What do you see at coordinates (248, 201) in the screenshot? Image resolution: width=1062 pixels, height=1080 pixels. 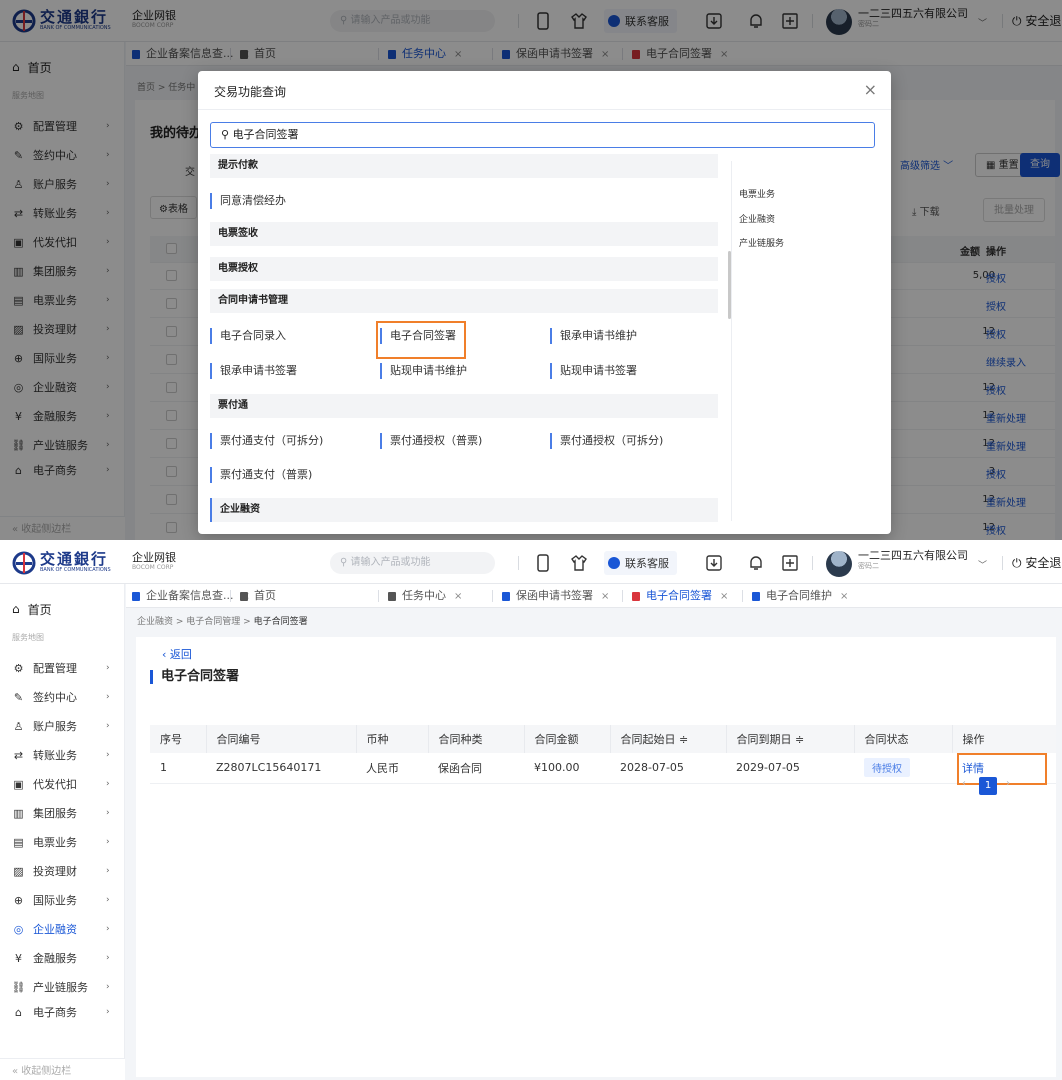 I see `result-item-agree-settlement: 同意清偿经办` at bounding box center [248, 201].